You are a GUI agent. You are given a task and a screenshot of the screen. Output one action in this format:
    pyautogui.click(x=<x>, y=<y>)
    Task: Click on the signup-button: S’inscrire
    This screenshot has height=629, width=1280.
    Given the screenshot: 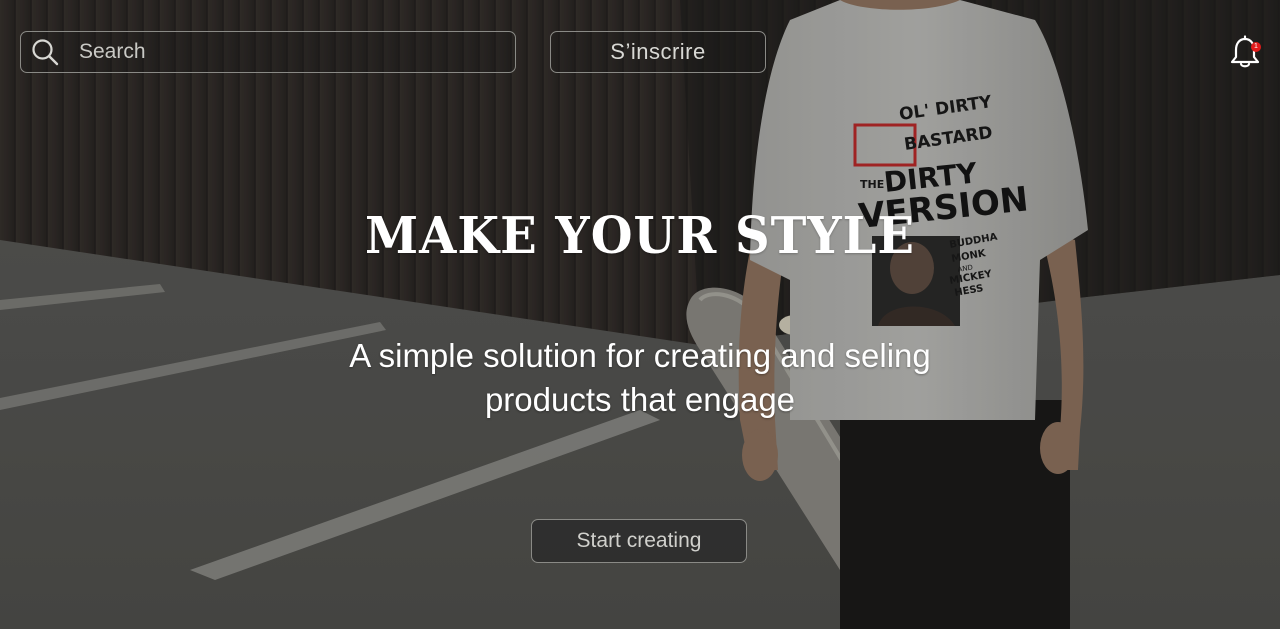 What is the action you would take?
    pyautogui.click(x=658, y=52)
    